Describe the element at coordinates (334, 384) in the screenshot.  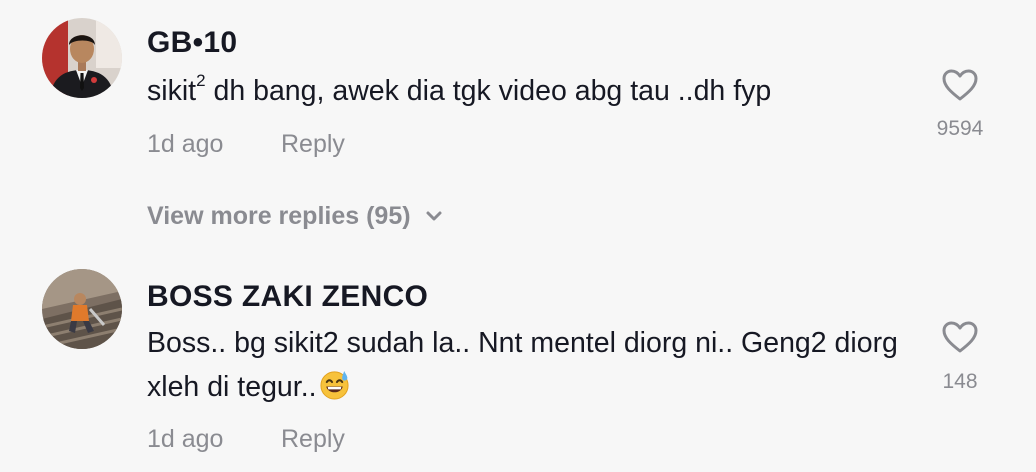
I see `grinning-face-with-sweat-icon` at that location.